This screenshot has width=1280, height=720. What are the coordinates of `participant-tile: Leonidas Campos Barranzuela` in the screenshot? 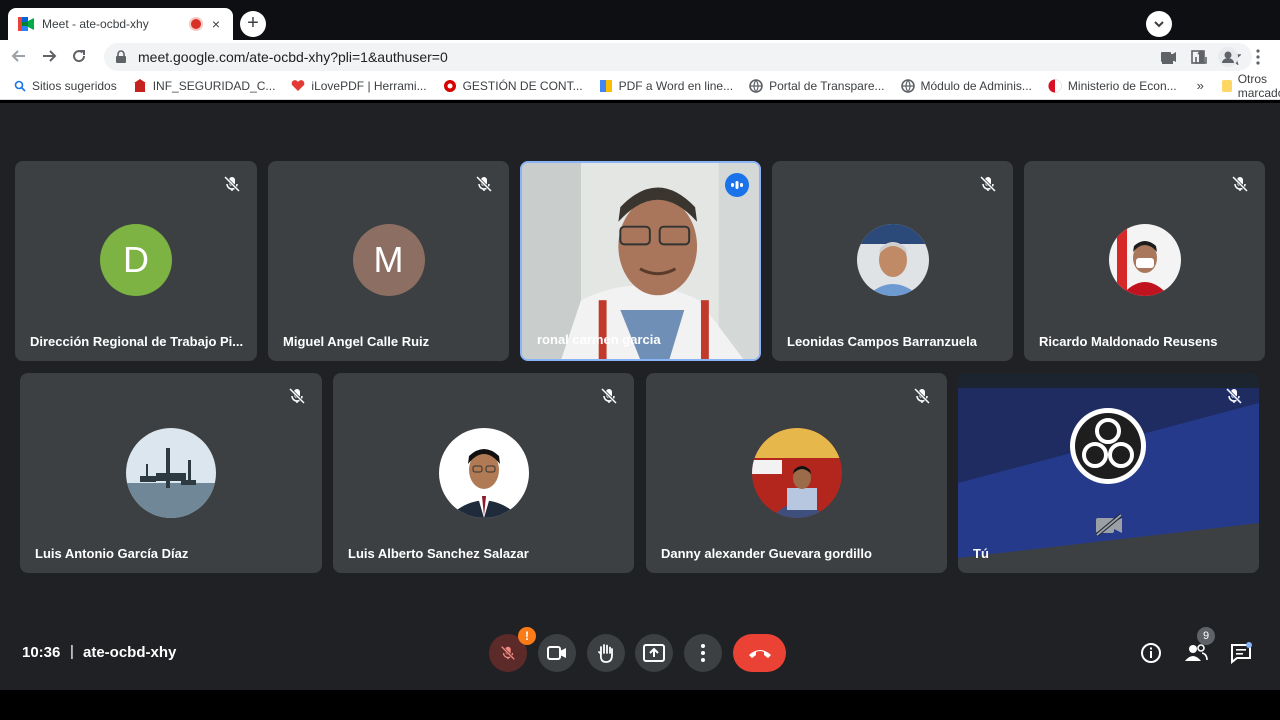 It's located at (892, 261).